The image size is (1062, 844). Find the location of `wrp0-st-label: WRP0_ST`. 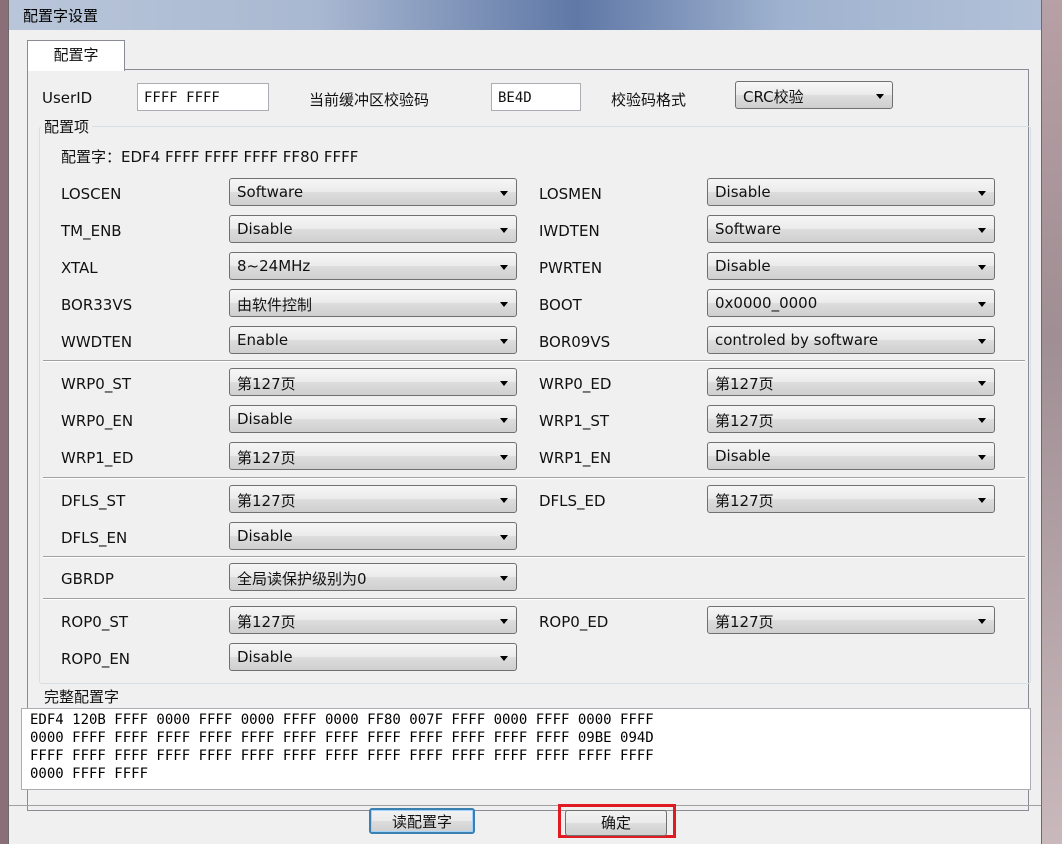

wrp0-st-label: WRP0_ST is located at coordinates (96, 384).